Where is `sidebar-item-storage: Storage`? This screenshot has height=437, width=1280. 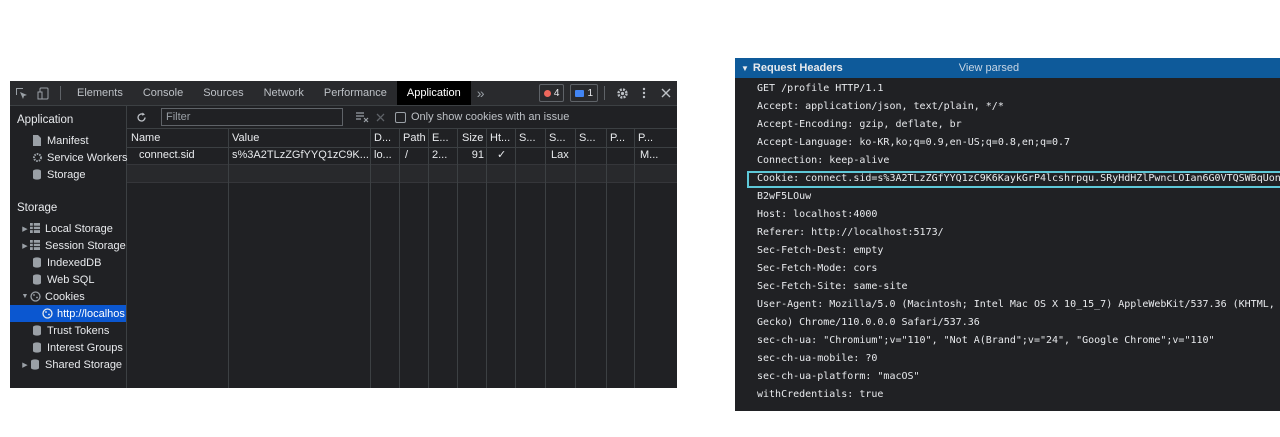 sidebar-item-storage: Storage is located at coordinates (68, 174).